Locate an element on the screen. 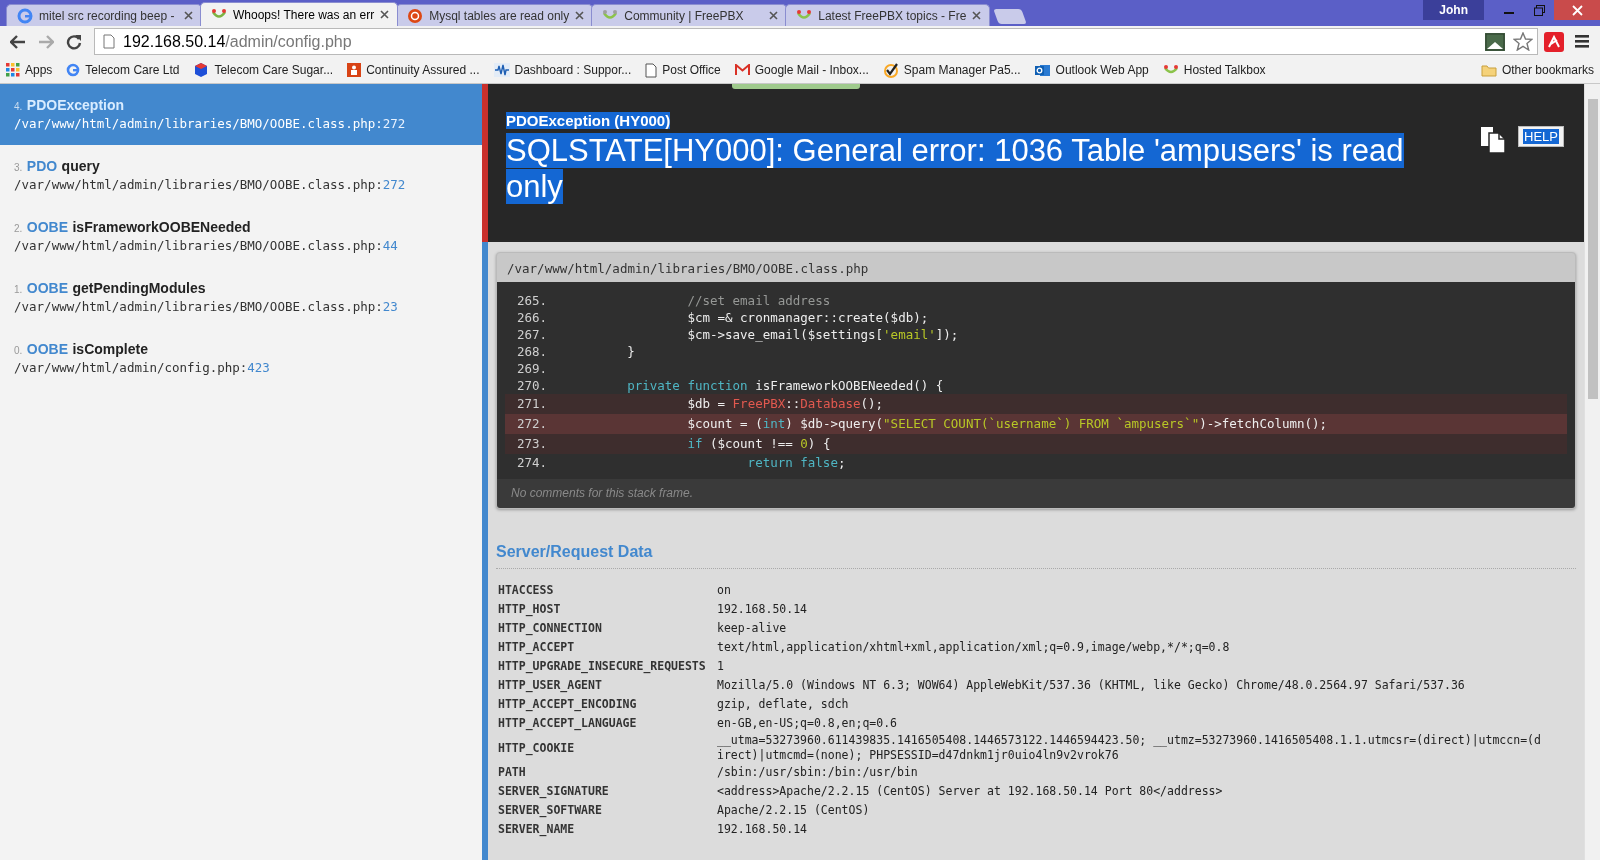 This screenshot has width=1600, height=860. table-cell-text: HTTP_ACCEPT_ENCODING is located at coordinates (567, 705).